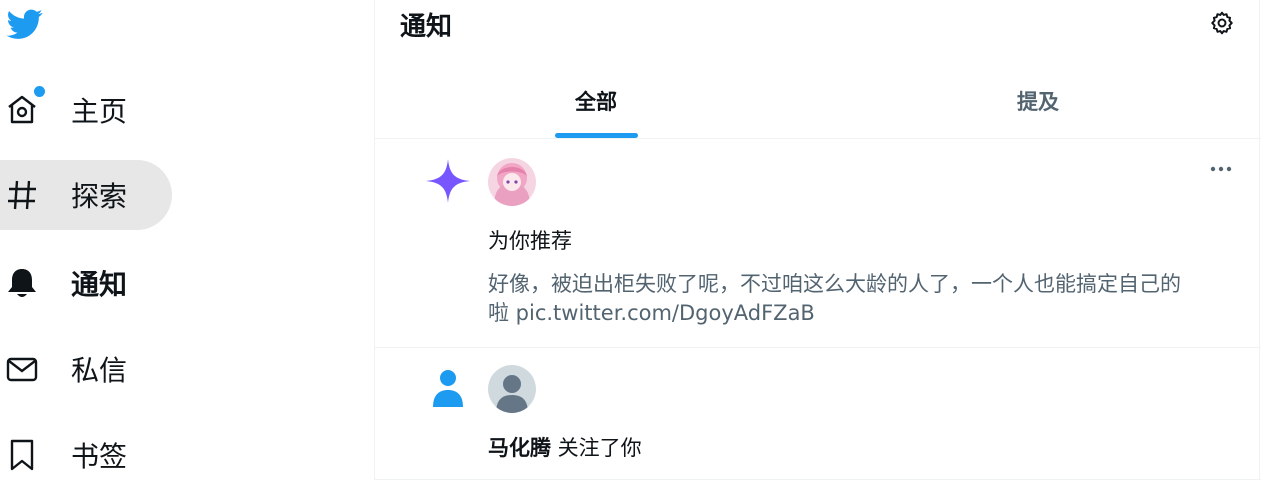 The height and width of the screenshot is (490, 1280). I want to click on more-icon, so click(1221, 169).